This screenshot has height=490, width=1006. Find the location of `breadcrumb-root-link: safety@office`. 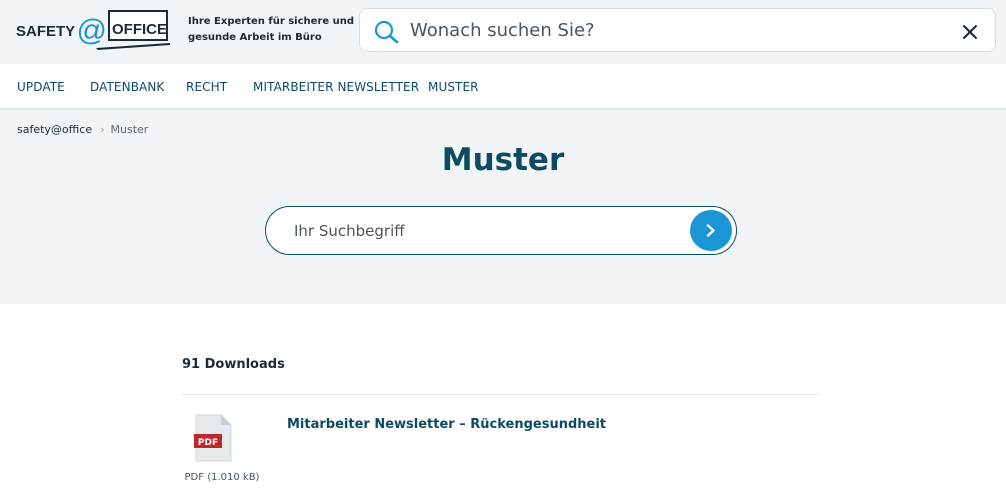

breadcrumb-root-link: safety@office is located at coordinates (54, 129).